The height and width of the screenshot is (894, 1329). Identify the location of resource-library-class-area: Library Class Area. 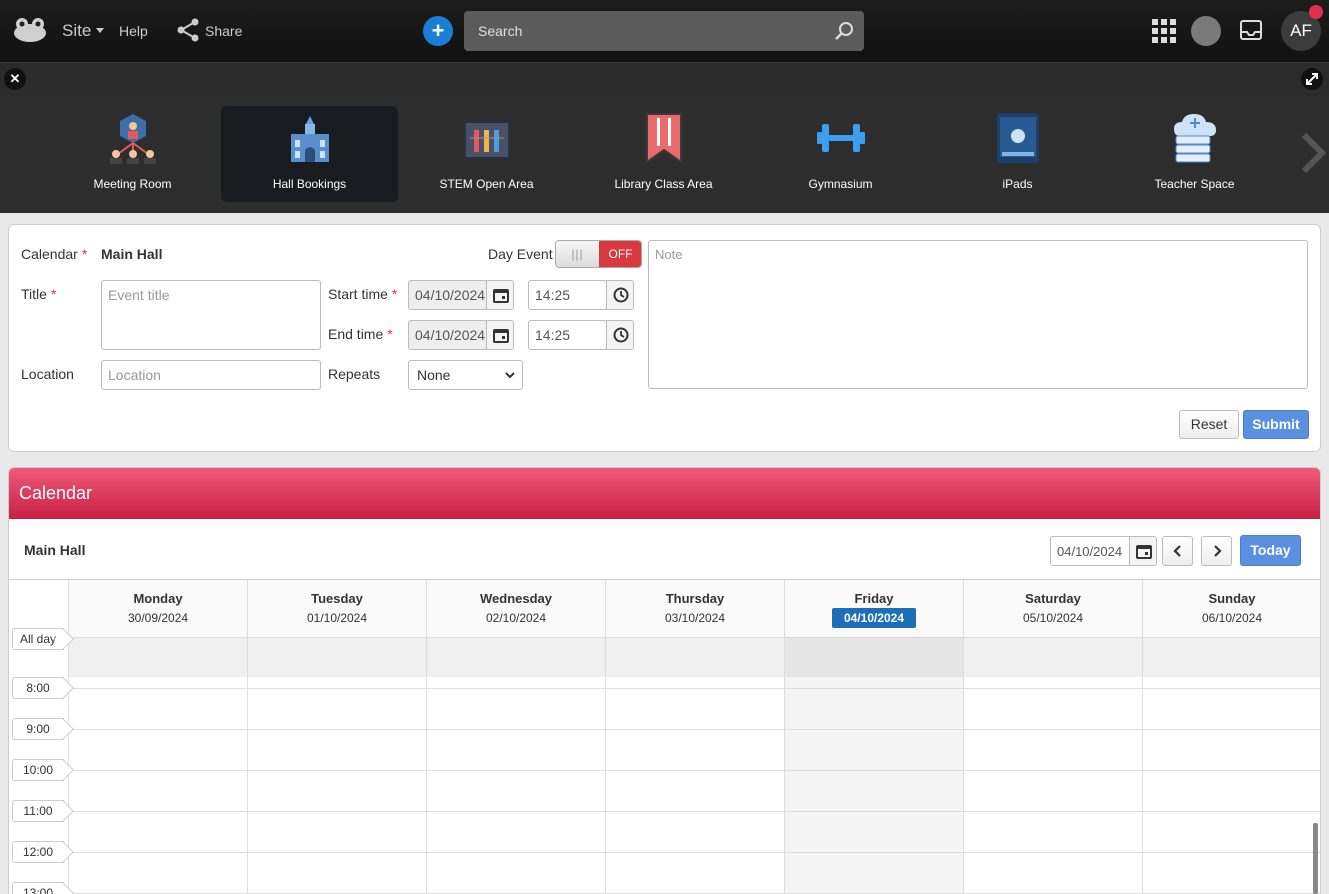
(663, 154).